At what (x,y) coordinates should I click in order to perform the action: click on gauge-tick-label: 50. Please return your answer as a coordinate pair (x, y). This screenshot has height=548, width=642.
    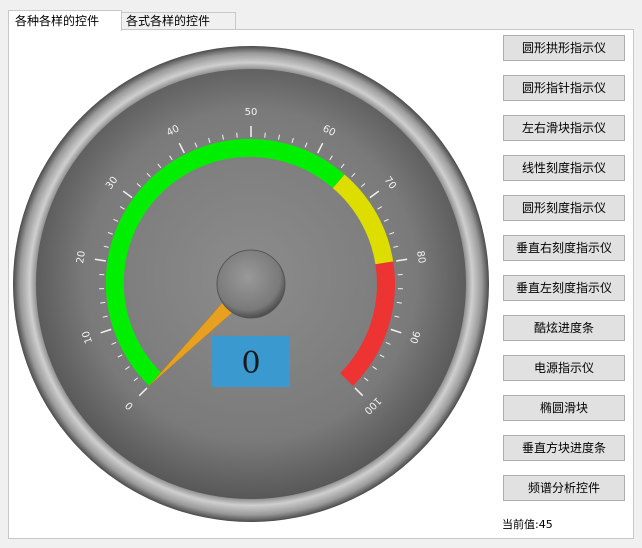
    Looking at the image, I should click on (251, 112).